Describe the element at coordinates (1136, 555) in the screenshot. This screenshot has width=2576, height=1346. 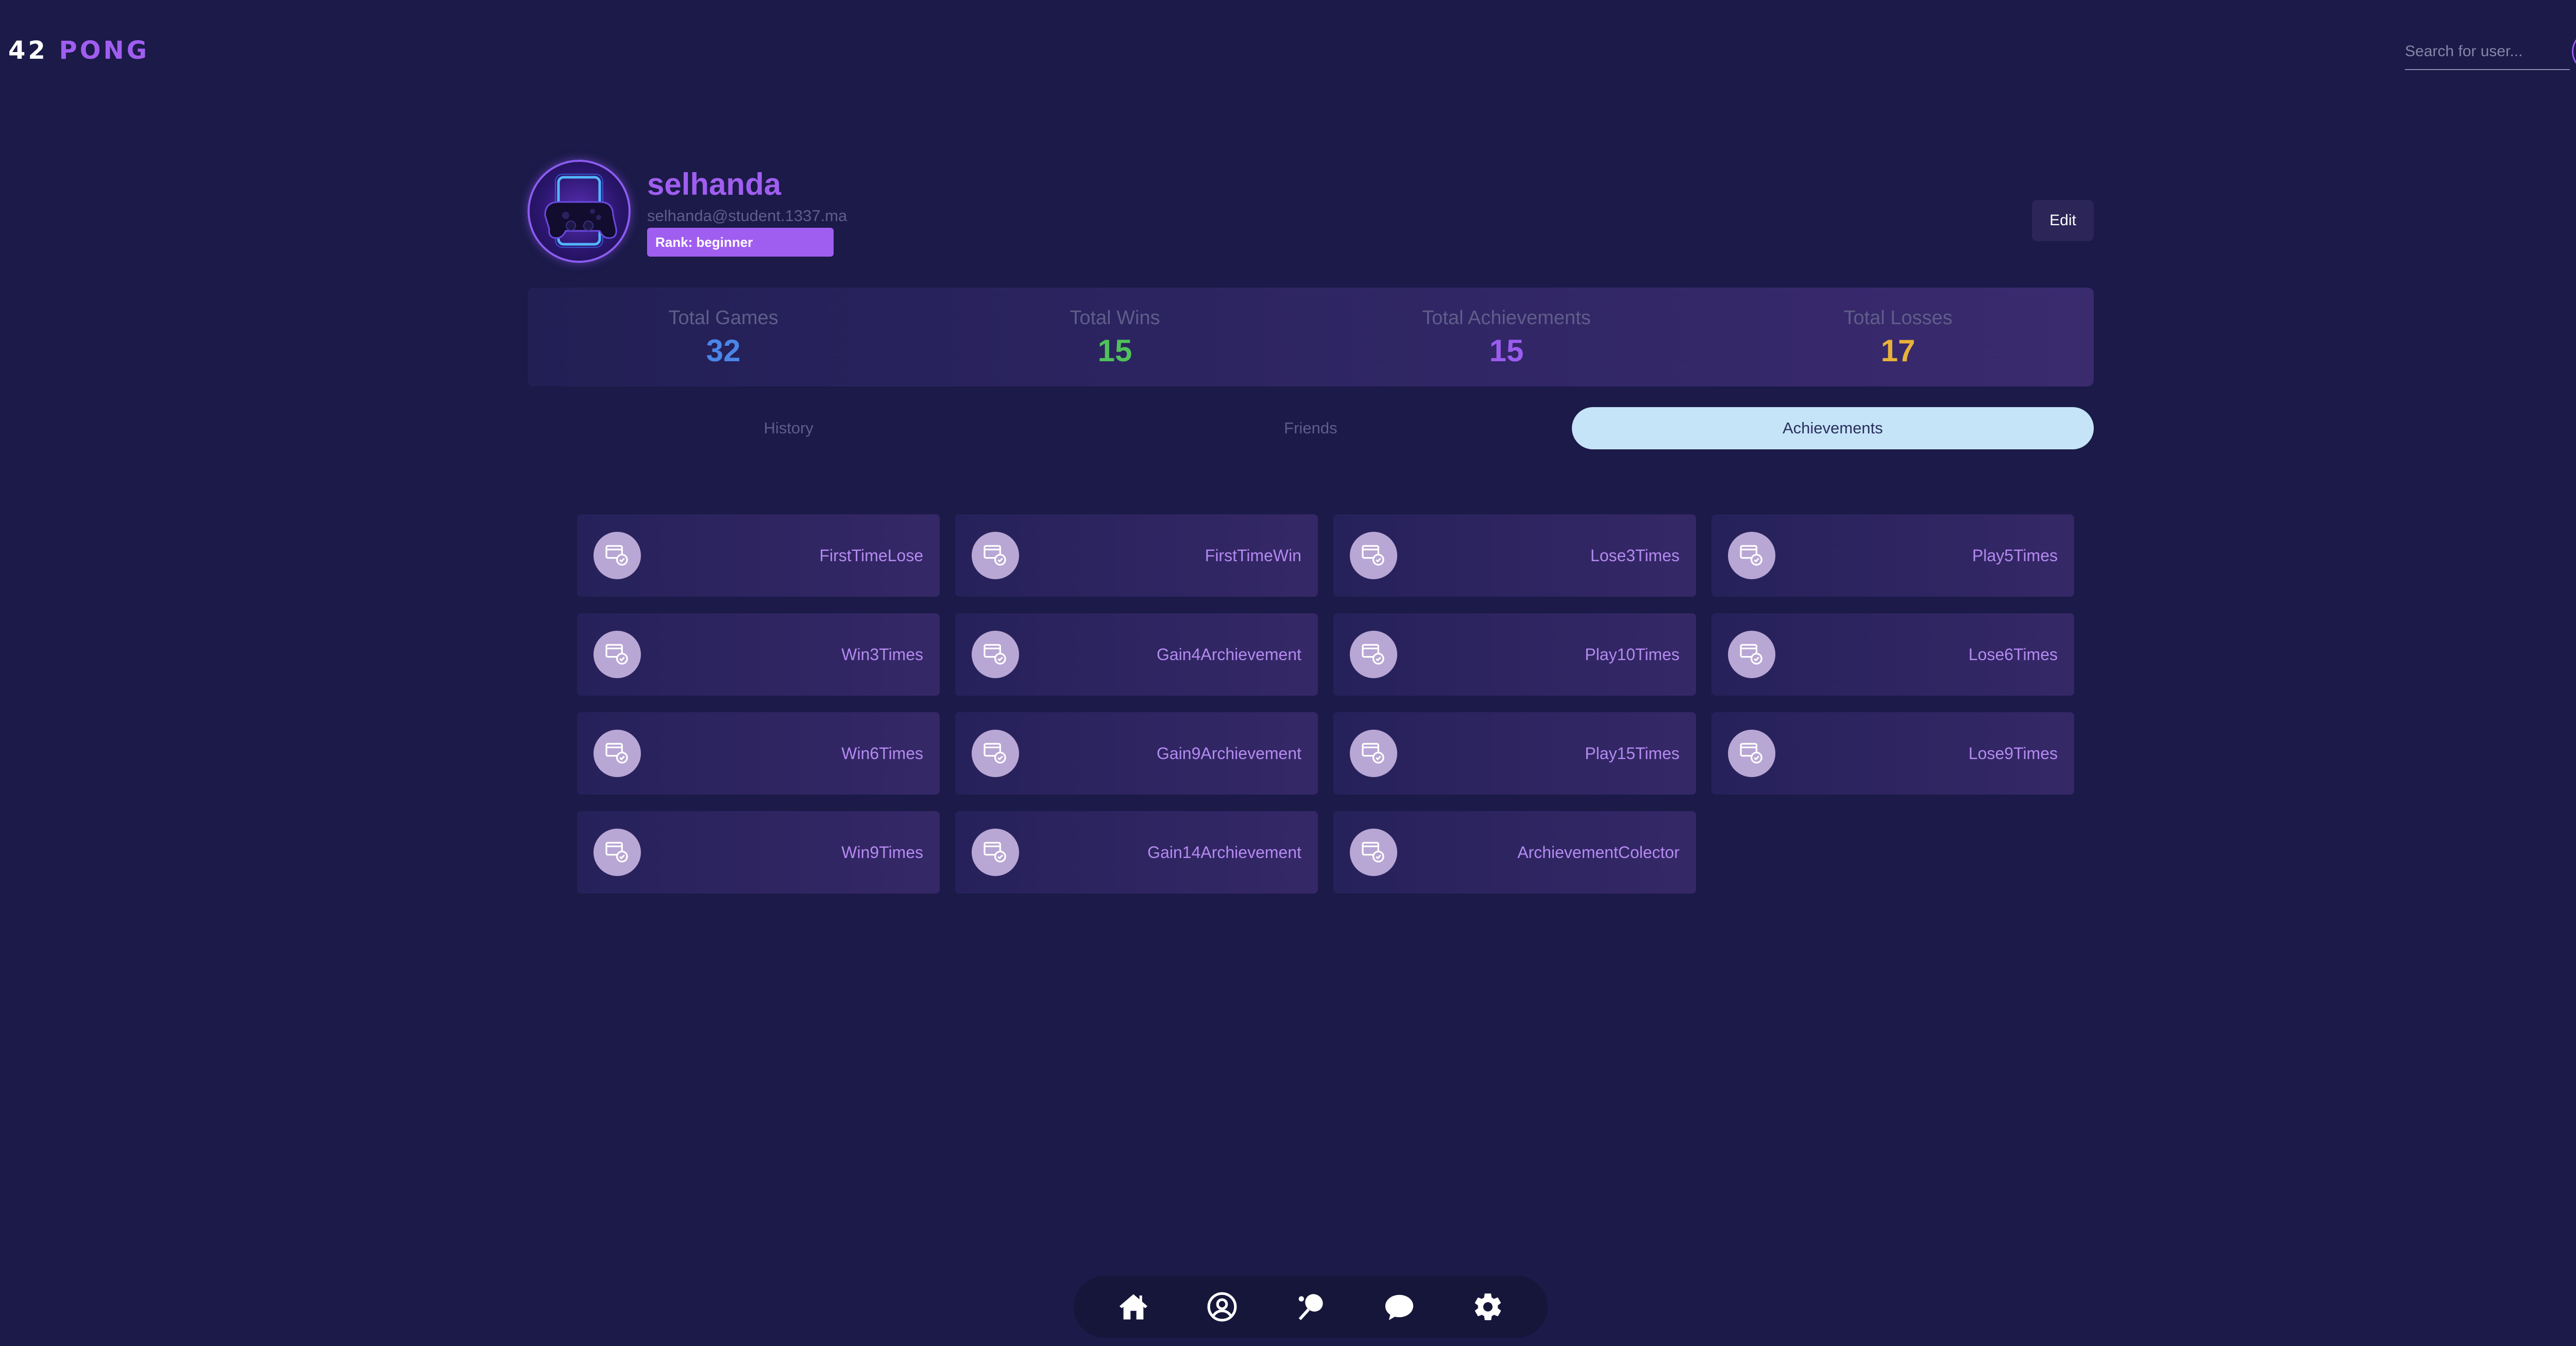
I see `achievement-card: FirstTimeWin` at that location.